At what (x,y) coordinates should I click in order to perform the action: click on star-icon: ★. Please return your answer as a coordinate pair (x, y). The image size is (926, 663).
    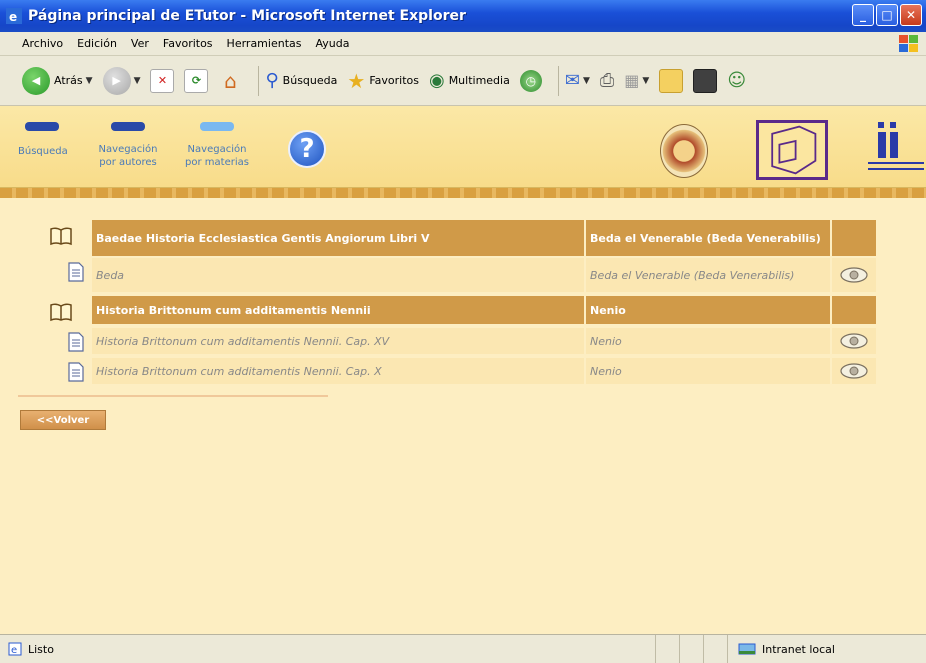
    Looking at the image, I should click on (356, 80).